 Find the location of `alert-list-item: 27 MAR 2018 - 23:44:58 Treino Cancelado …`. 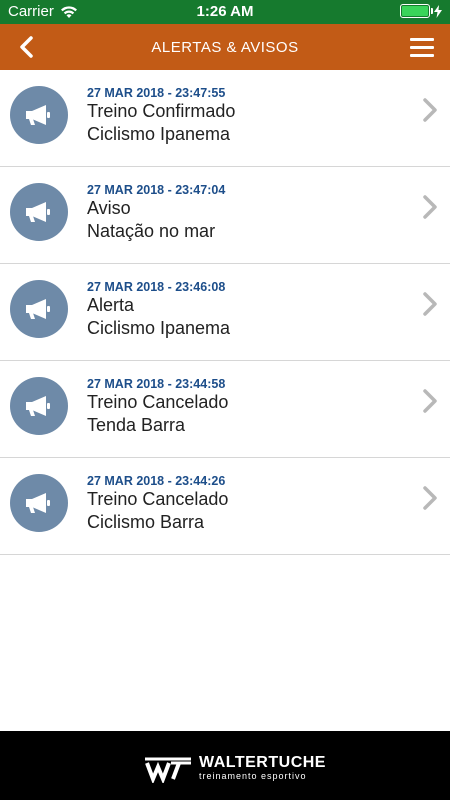

alert-list-item: 27 MAR 2018 - 23:44:58 Treino Cancelado … is located at coordinates (225, 409).